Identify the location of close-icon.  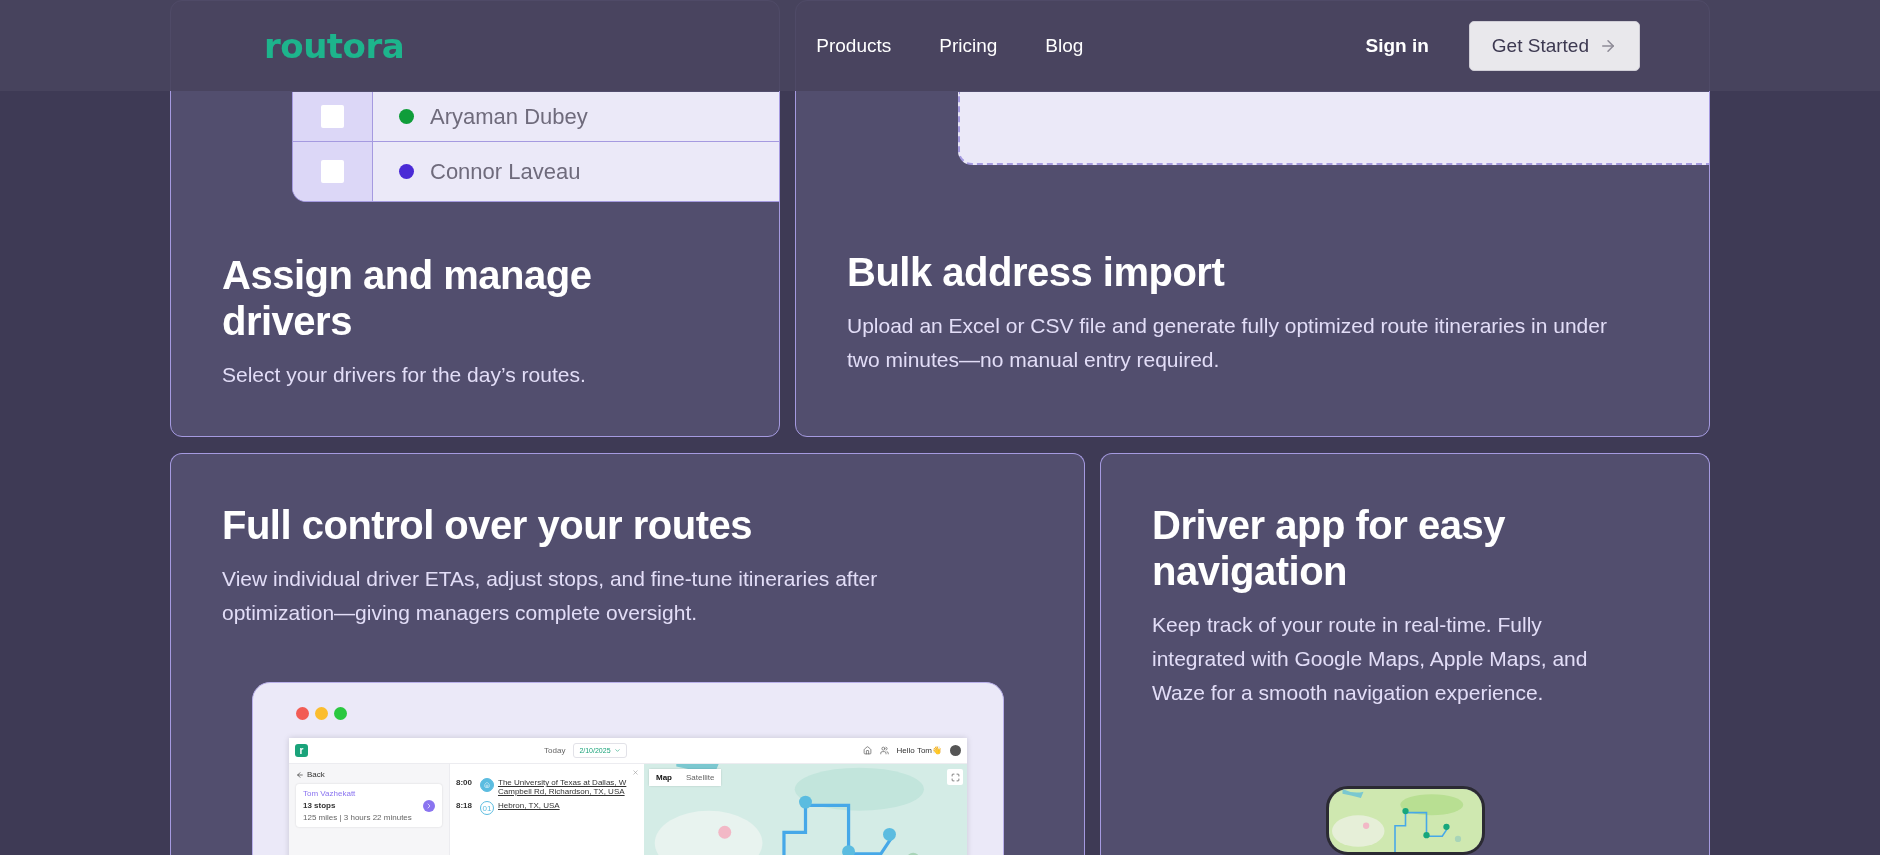
(635, 772).